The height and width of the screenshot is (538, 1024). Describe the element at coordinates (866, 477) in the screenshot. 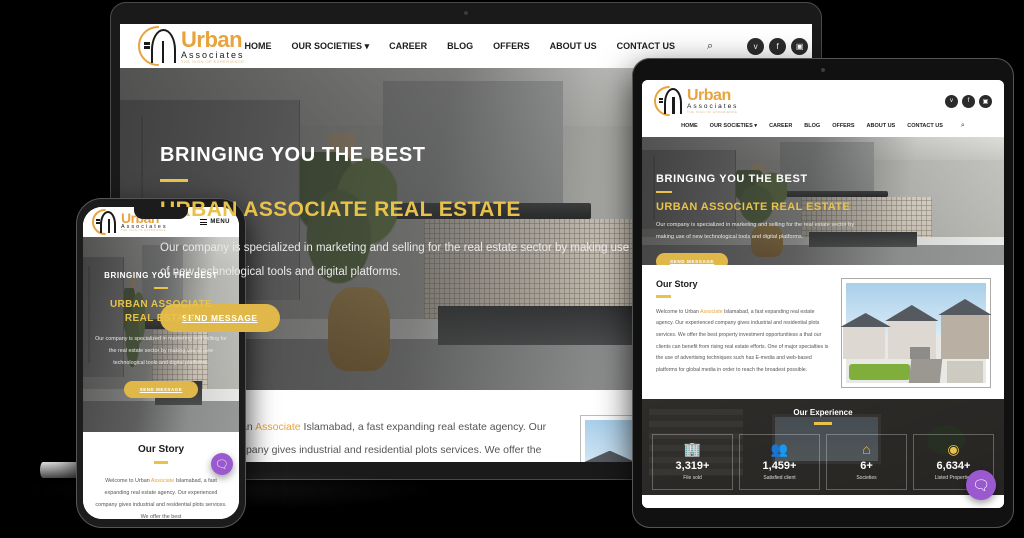

I see `stat-label: Societies` at that location.